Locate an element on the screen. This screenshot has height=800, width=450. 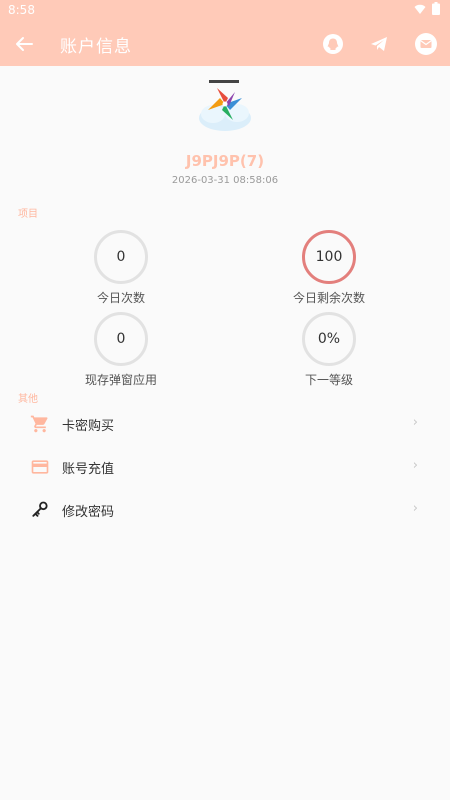
section-label-other: 其他 is located at coordinates (28, 399).